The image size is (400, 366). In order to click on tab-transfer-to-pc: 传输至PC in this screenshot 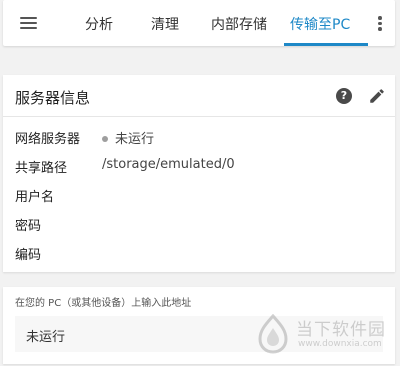, I will do `click(320, 24)`.